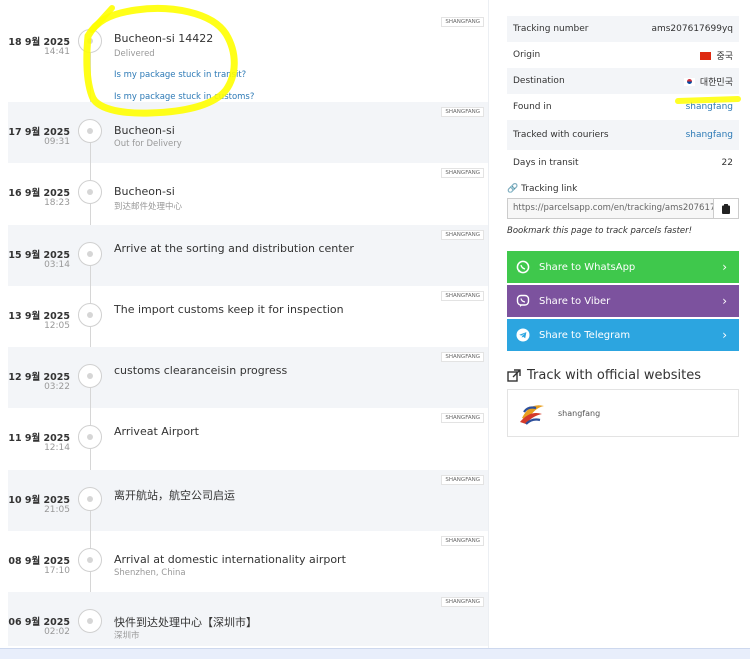 This screenshot has height=659, width=750. What do you see at coordinates (579, 413) in the screenshot?
I see `official-courier-name: shangfang` at bounding box center [579, 413].